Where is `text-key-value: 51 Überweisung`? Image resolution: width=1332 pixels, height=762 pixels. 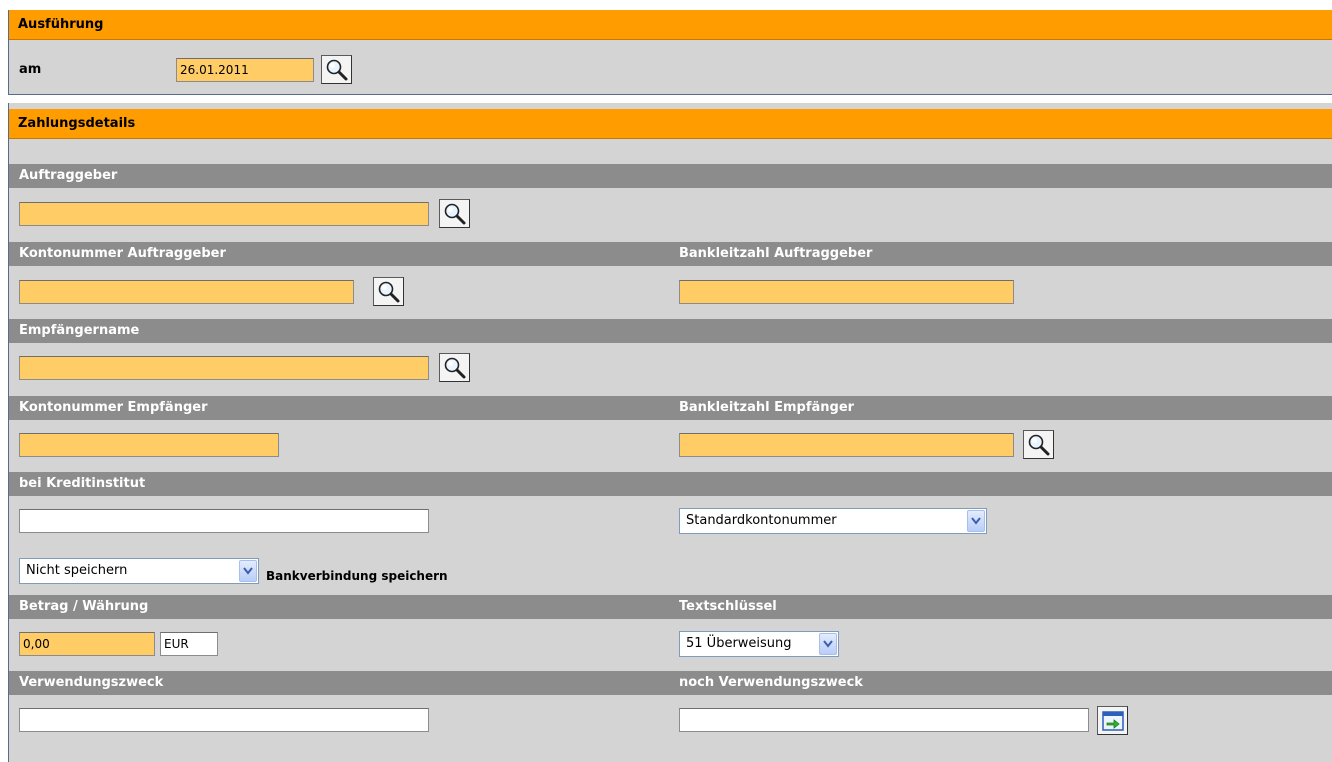 text-key-value: 51 Überweisung is located at coordinates (739, 643).